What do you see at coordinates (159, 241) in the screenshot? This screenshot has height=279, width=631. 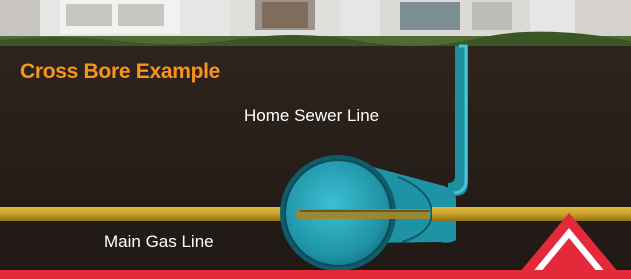 I see `gas-line-label: Main Gas Line` at bounding box center [159, 241].